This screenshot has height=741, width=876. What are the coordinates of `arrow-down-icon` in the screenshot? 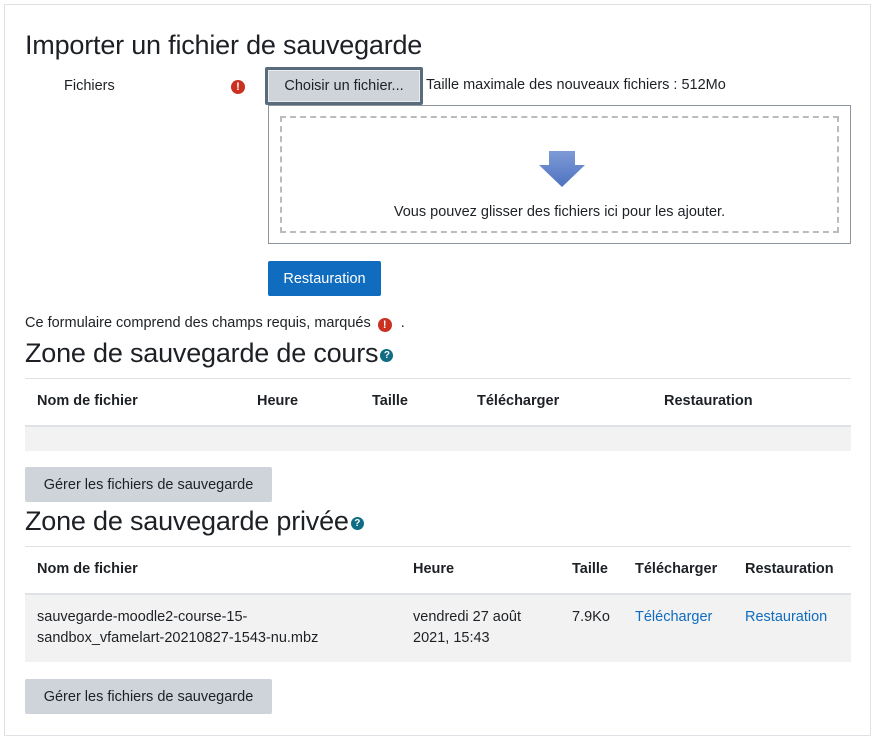 It's located at (562, 169).